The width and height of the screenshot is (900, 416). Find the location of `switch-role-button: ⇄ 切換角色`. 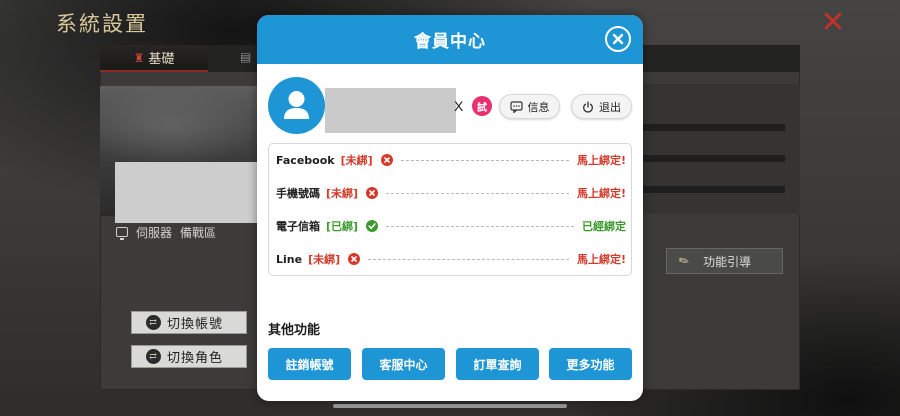

switch-role-button: ⇄ 切換角色 is located at coordinates (189, 356).